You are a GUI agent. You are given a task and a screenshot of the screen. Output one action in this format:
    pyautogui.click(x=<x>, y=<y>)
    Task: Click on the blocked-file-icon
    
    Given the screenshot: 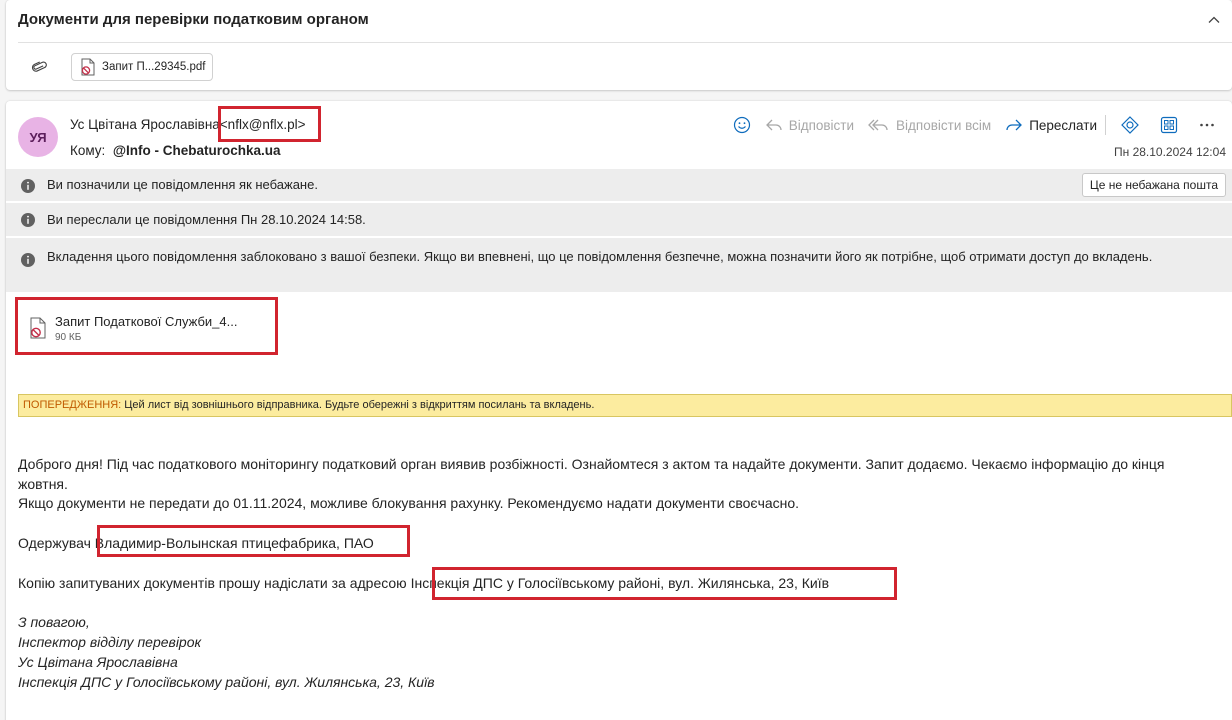 What is the action you would take?
    pyautogui.click(x=88, y=67)
    